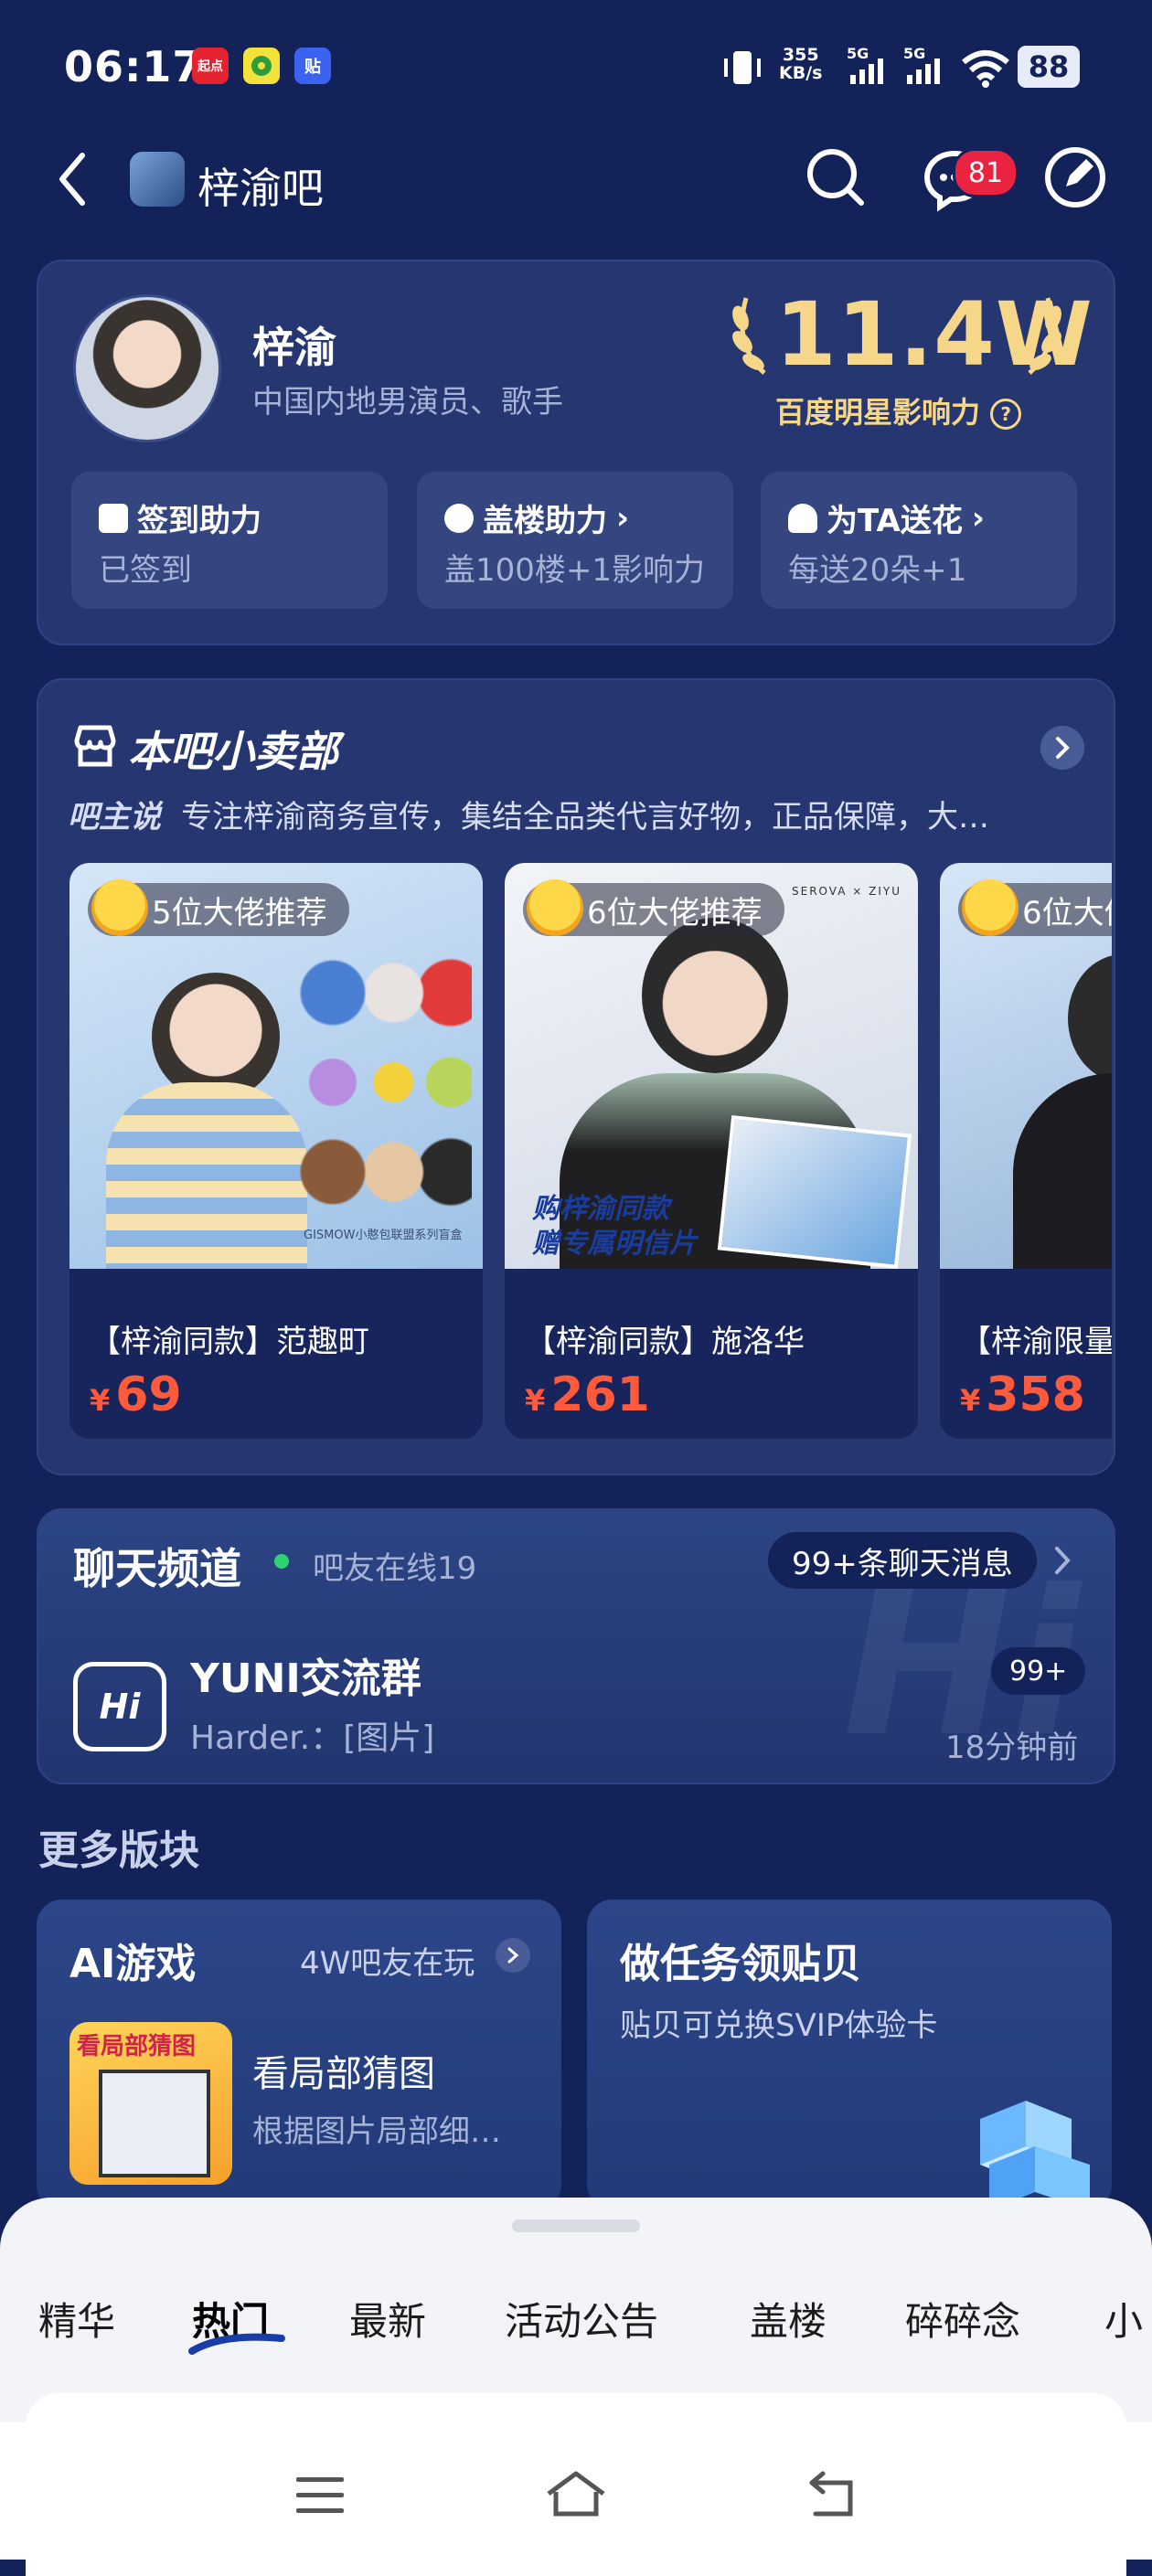 This screenshot has width=1152, height=2576. Describe the element at coordinates (312, 1738) in the screenshot. I see `group-last-message: Harder.：[图片]` at that location.